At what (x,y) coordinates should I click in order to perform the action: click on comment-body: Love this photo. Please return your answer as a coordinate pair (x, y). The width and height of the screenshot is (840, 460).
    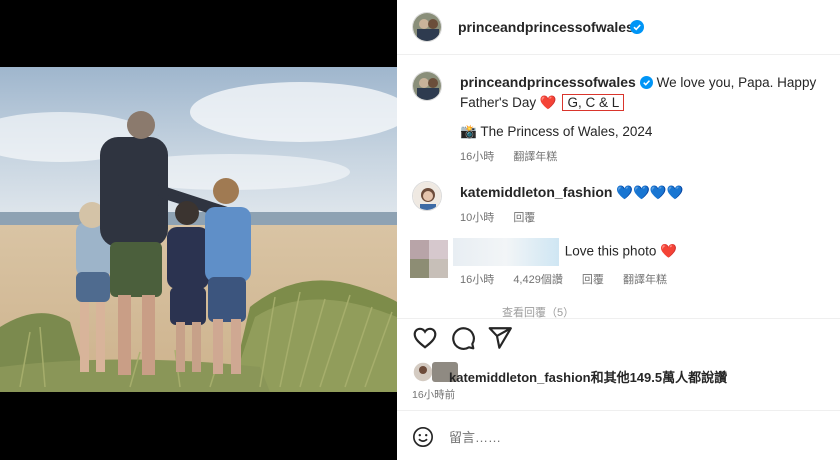
    Looking at the image, I should click on (610, 251).